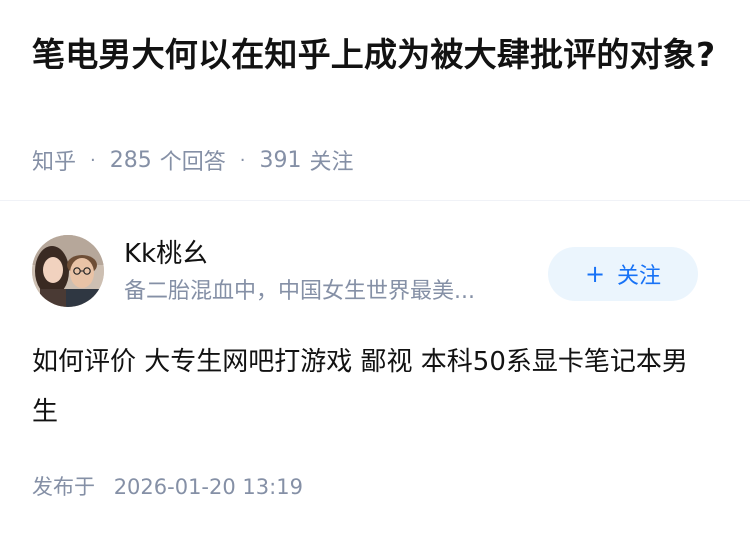  What do you see at coordinates (595, 274) in the screenshot?
I see `plus-icon: +` at bounding box center [595, 274].